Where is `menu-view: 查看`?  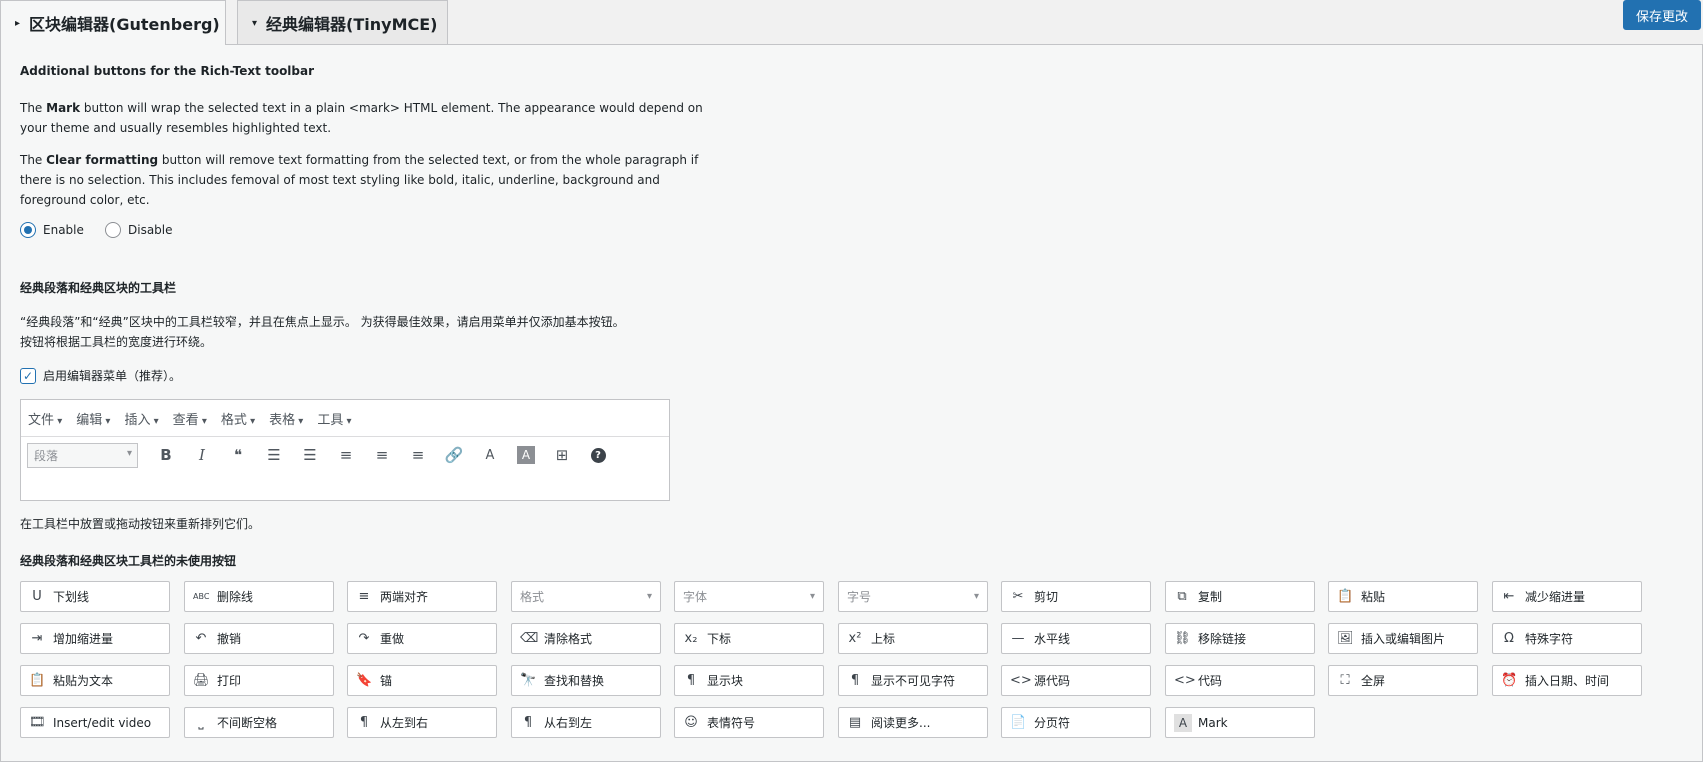
menu-view: 查看 is located at coordinates (190, 418).